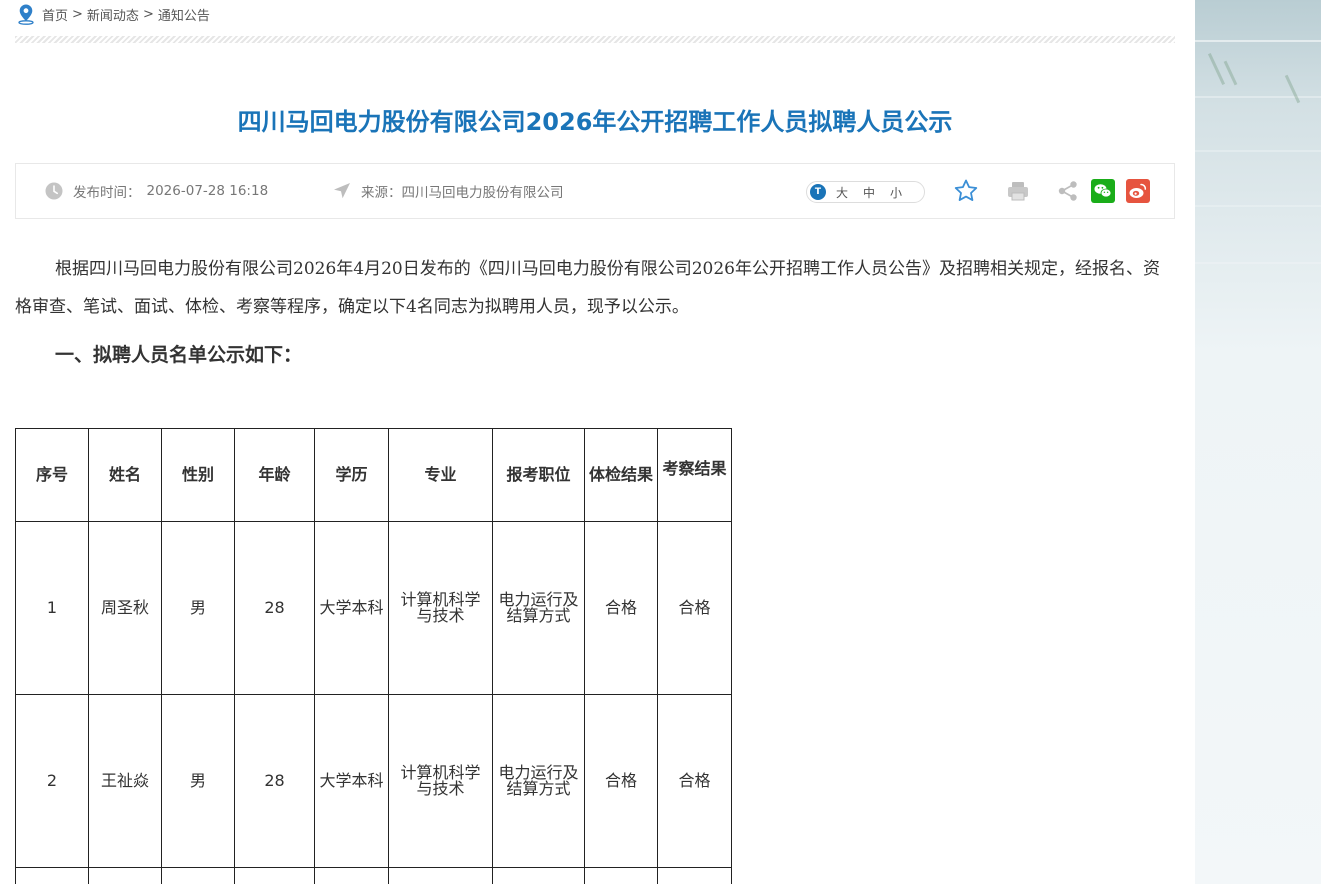  I want to click on breadcrumb-notice-link: 通知公告, so click(184, 14).